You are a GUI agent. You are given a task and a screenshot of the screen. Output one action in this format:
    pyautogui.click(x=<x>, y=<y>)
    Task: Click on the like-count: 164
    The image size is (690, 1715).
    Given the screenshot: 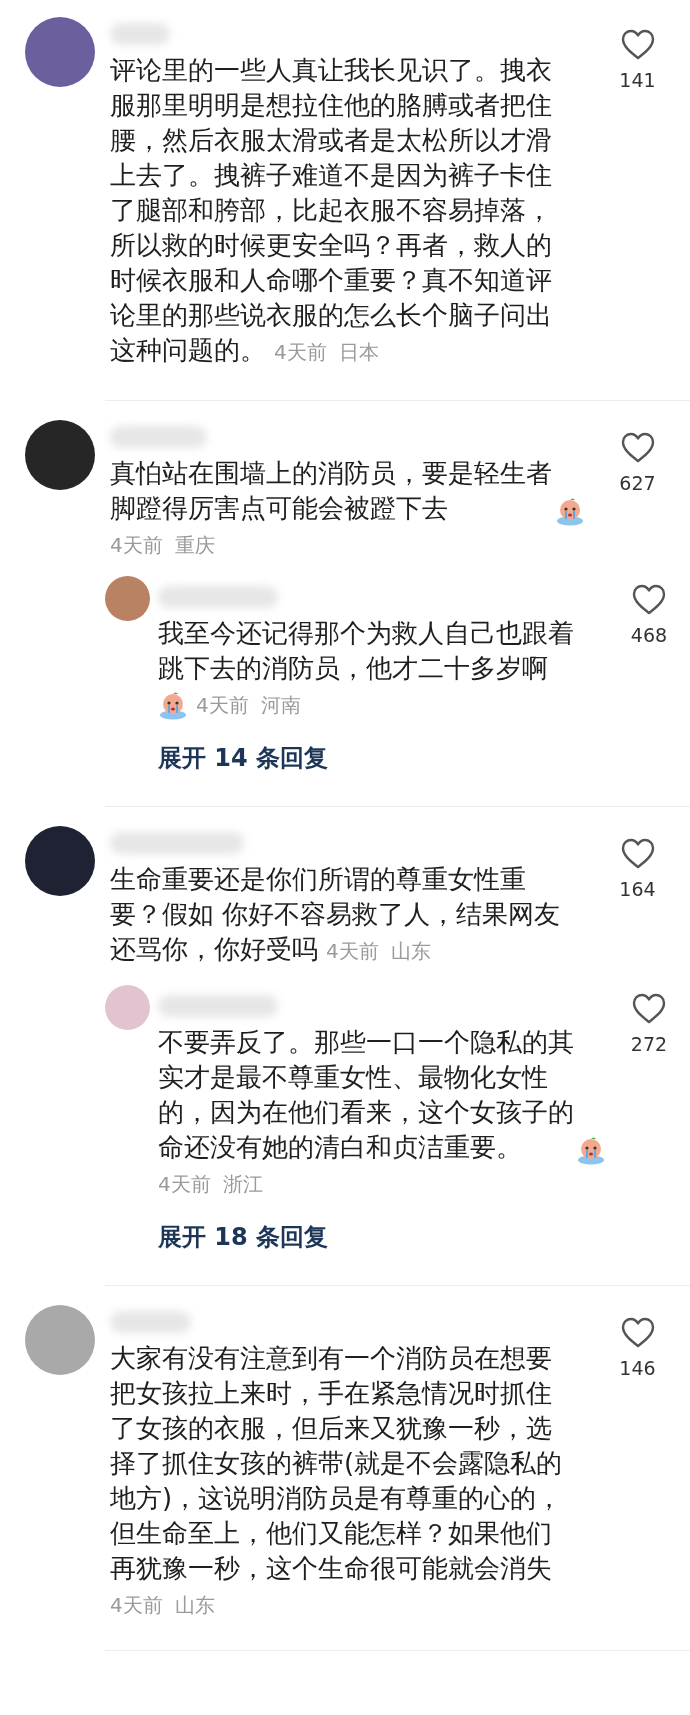 What is the action you would take?
    pyautogui.click(x=637, y=889)
    